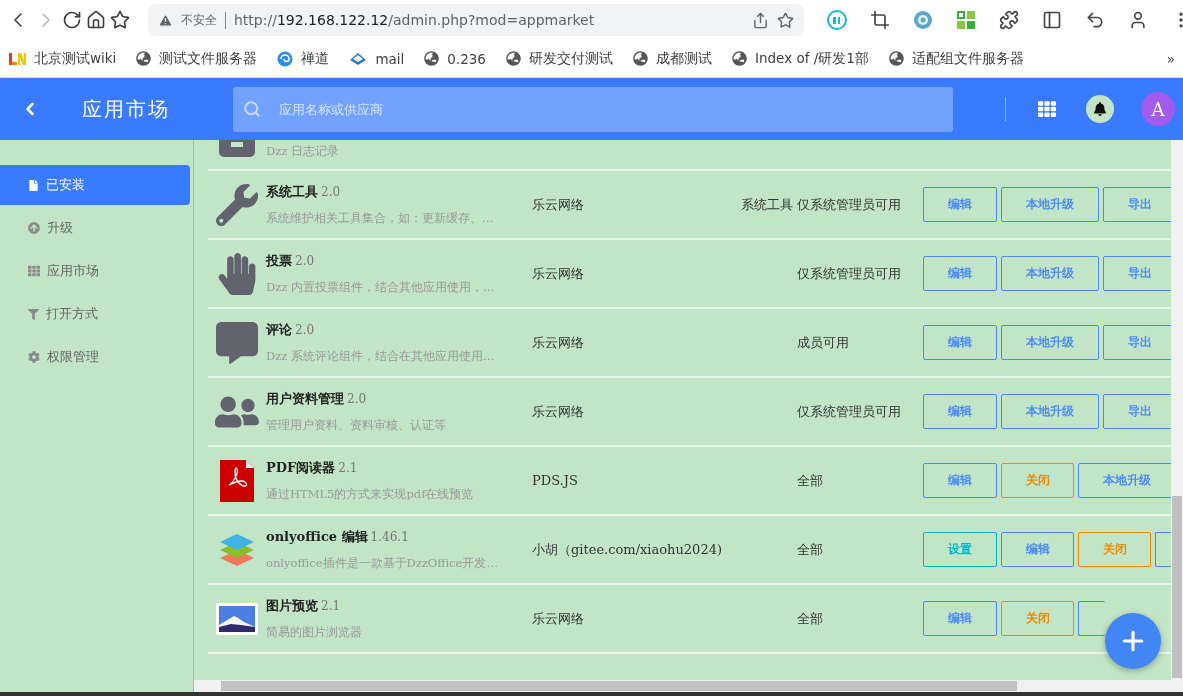 The image size is (1183, 696). I want to click on user-avatar: A, so click(1158, 109).